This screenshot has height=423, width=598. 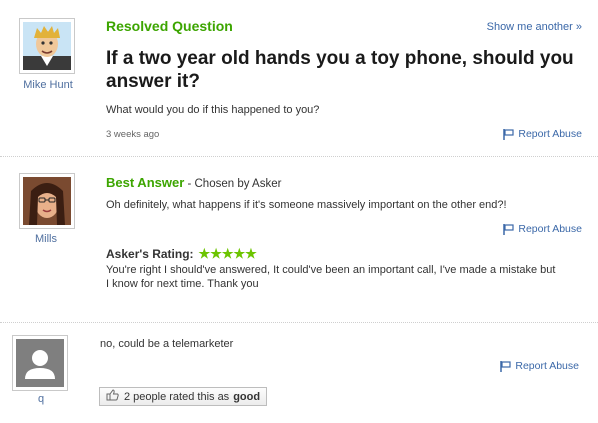 What do you see at coordinates (227, 253) in the screenshot?
I see `rating-stars-icon: ★★★★★` at bounding box center [227, 253].